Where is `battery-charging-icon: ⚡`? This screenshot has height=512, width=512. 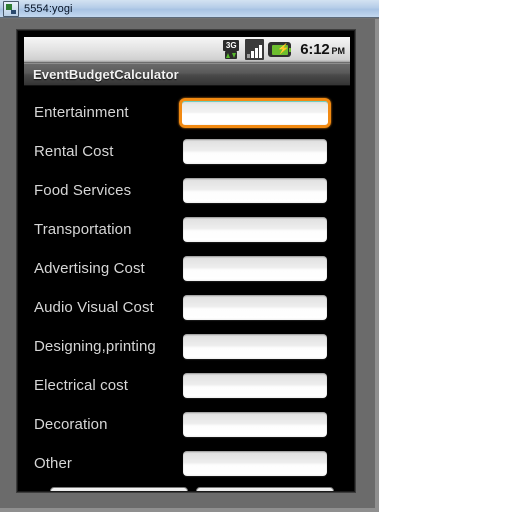 battery-charging-icon: ⚡ is located at coordinates (280, 49).